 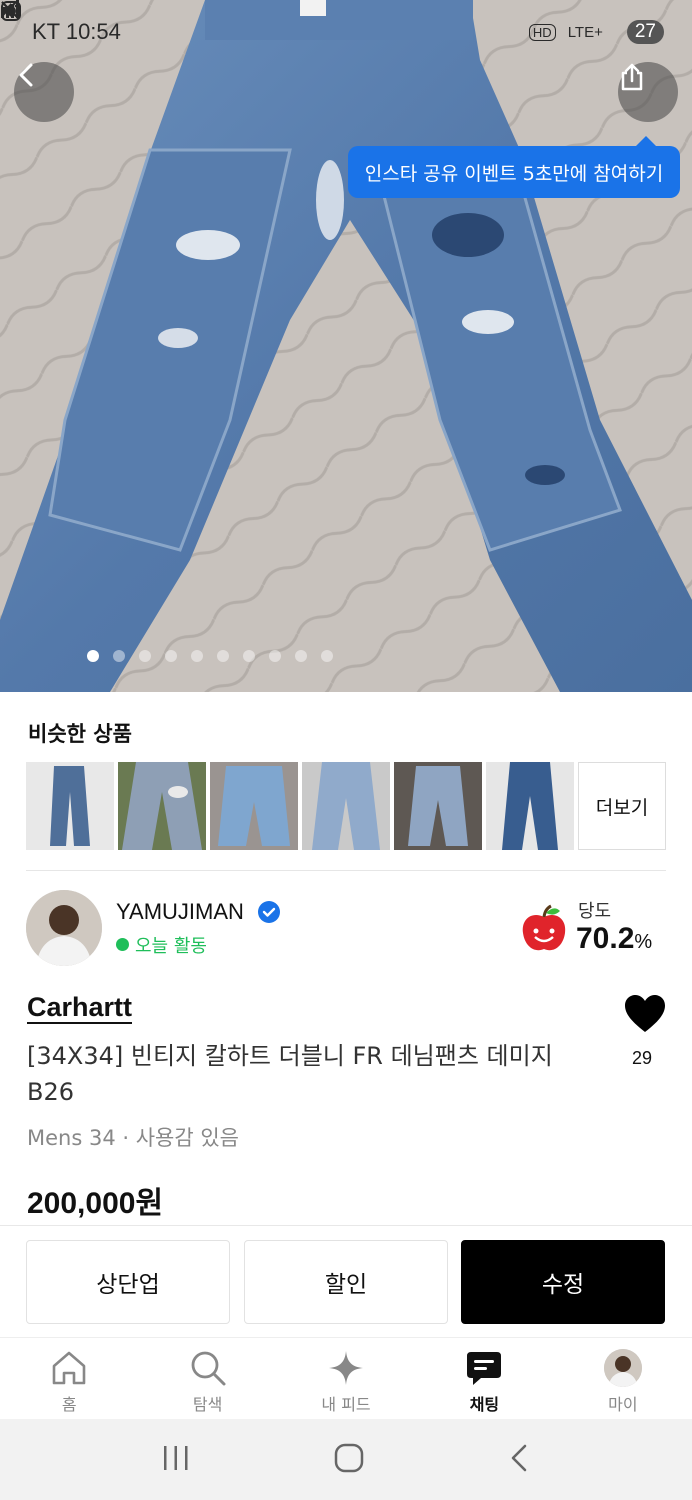 I want to click on home-system-icon, so click(x=349, y=1460).